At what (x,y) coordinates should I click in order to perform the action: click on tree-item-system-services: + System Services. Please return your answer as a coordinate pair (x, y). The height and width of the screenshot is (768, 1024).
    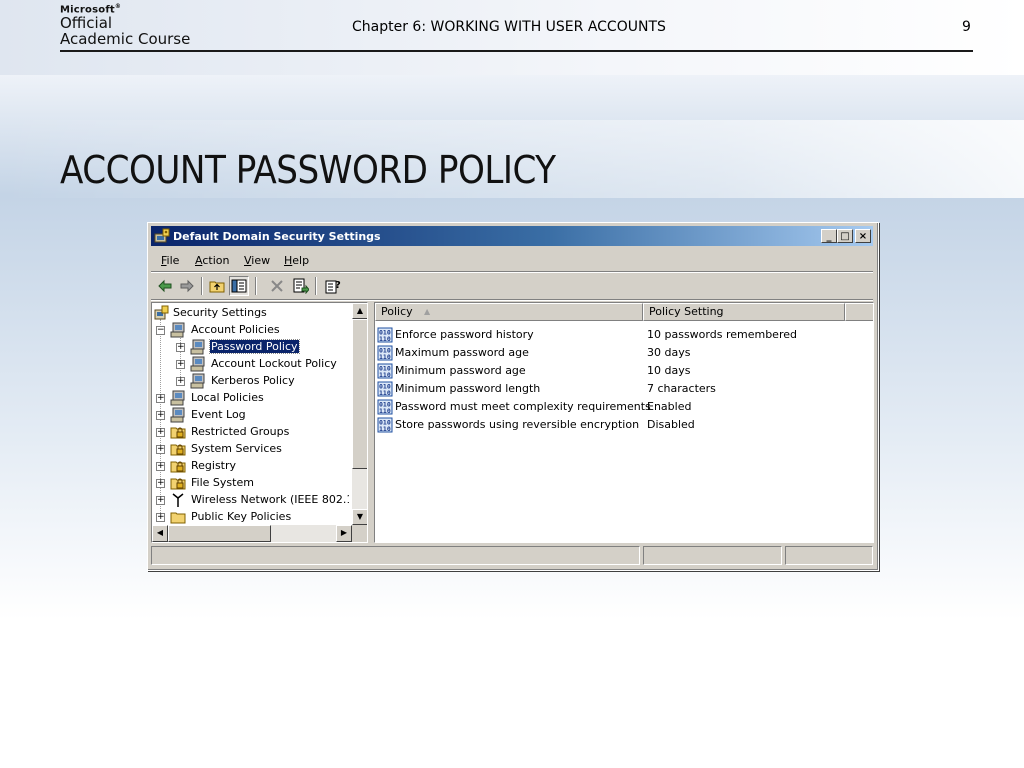
    Looking at the image, I should click on (250, 449).